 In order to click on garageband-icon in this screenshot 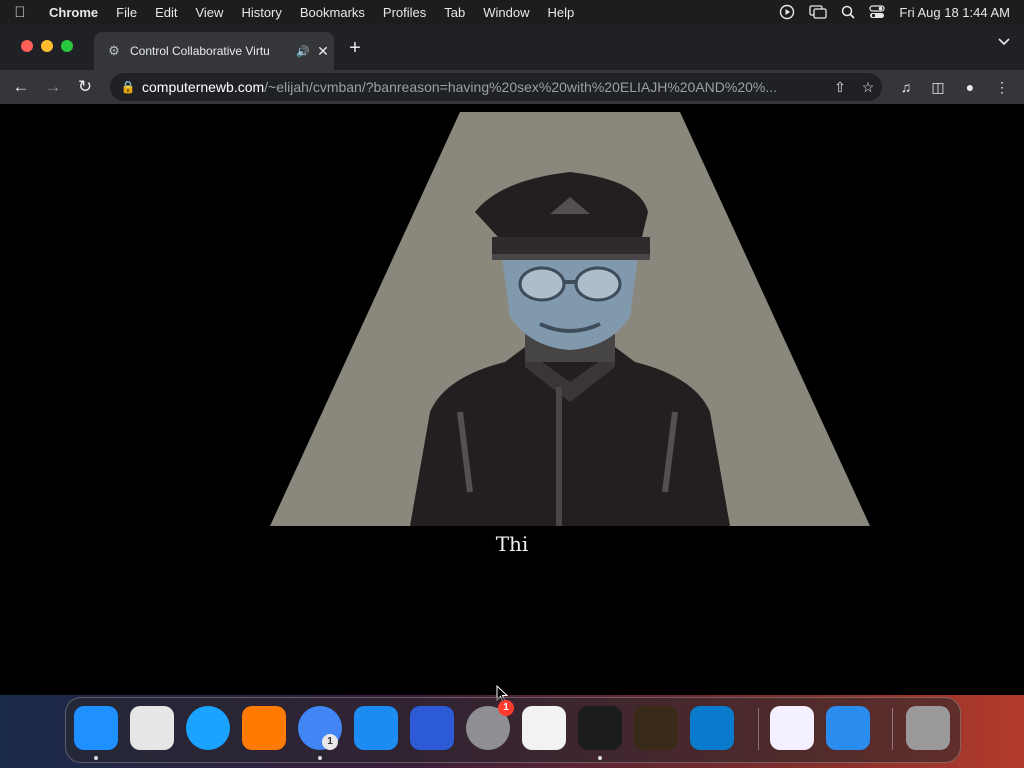, I will do `click(656, 728)`.